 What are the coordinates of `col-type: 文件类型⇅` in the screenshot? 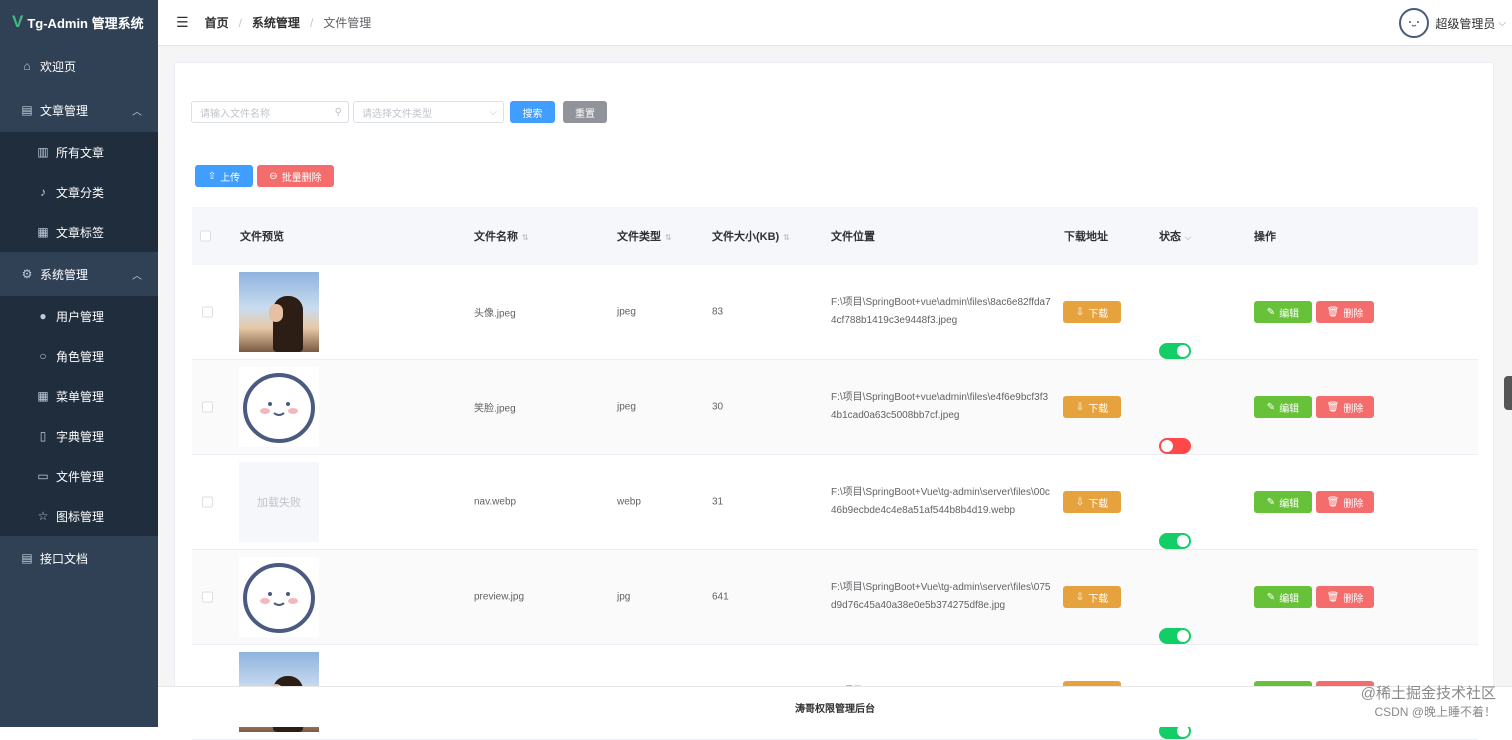 It's located at (644, 236).